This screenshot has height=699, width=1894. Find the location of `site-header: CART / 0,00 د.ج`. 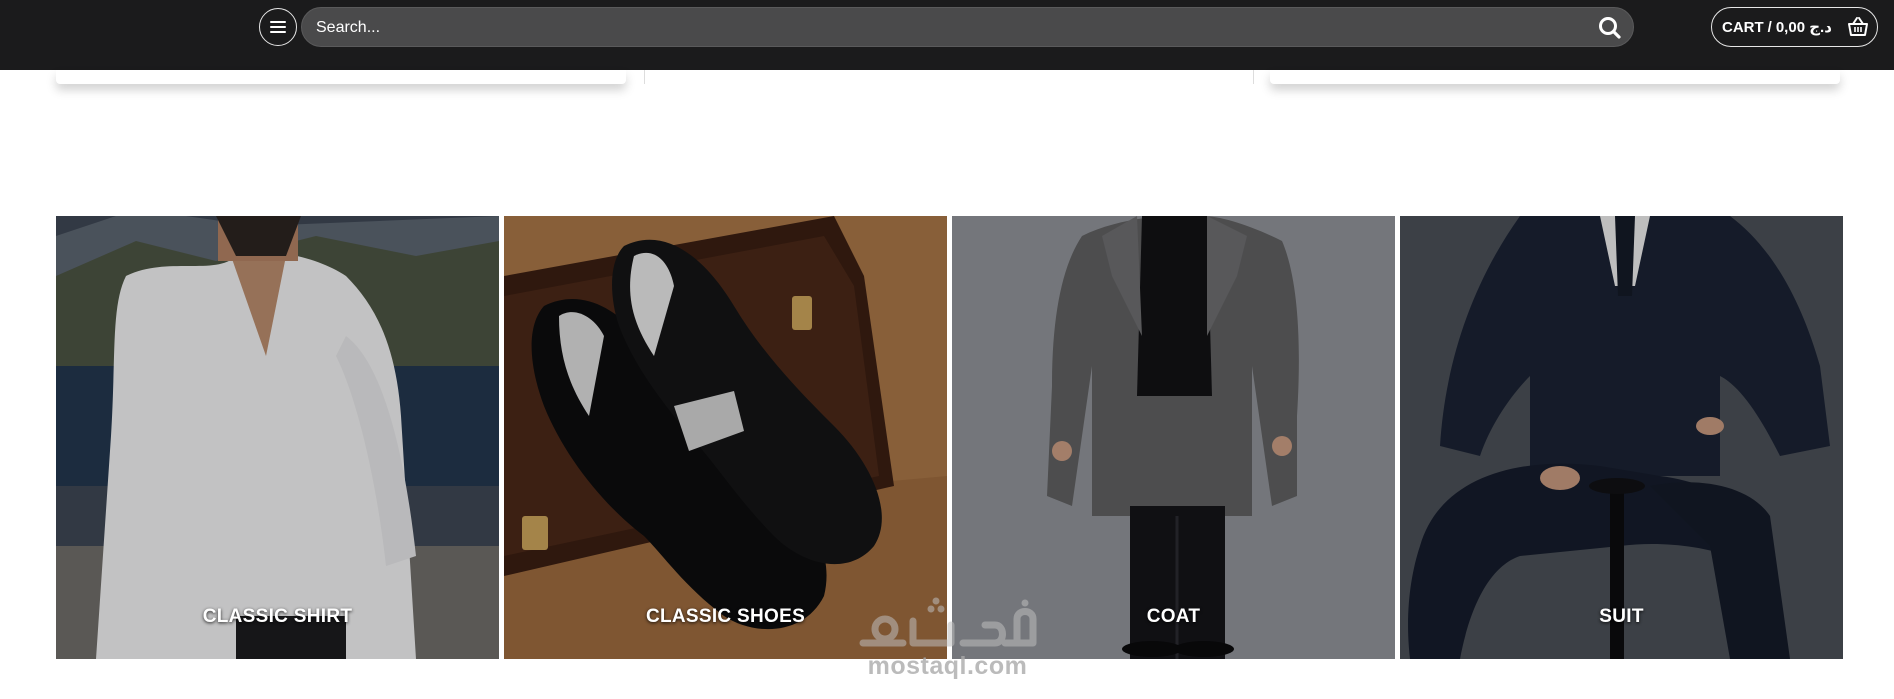

site-header: CART / 0,00 د.ج is located at coordinates (947, 35).